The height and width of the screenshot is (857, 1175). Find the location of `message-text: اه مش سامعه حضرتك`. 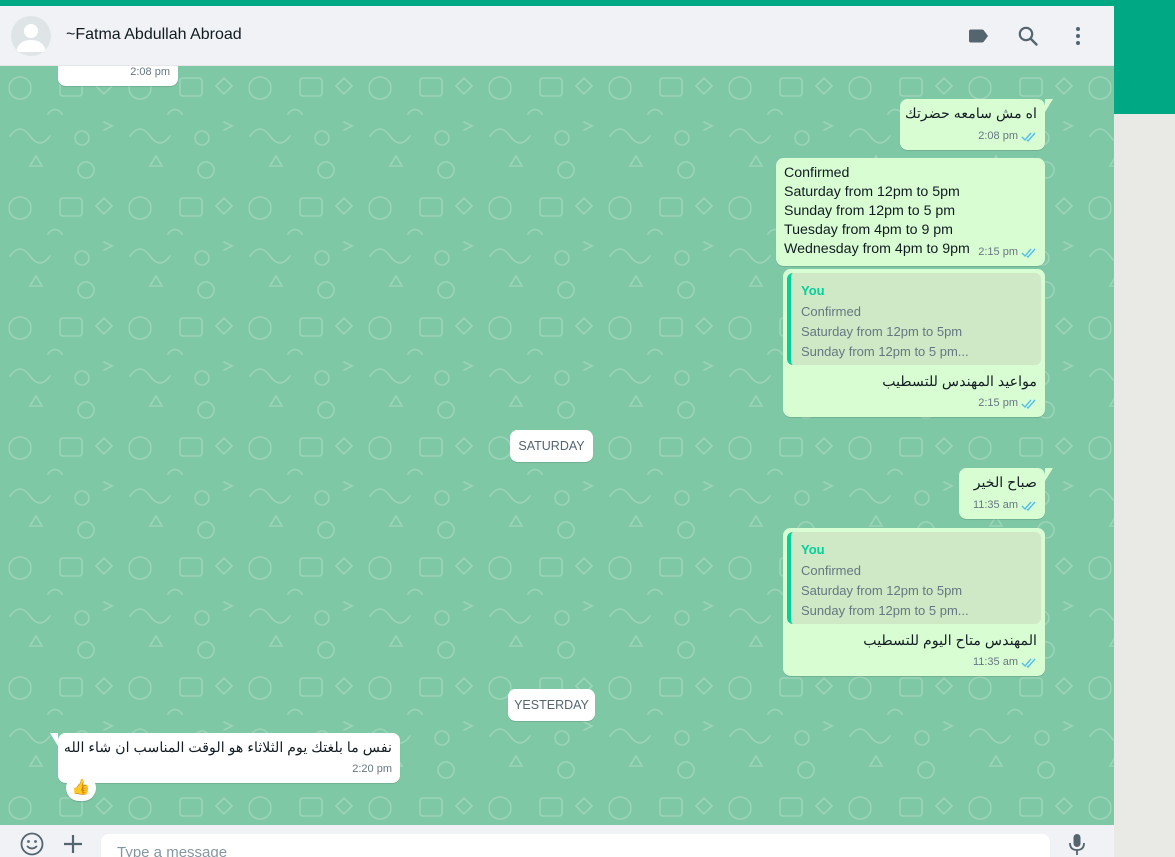

message-text: اه مش سامعه حضرتك is located at coordinates (971, 114).